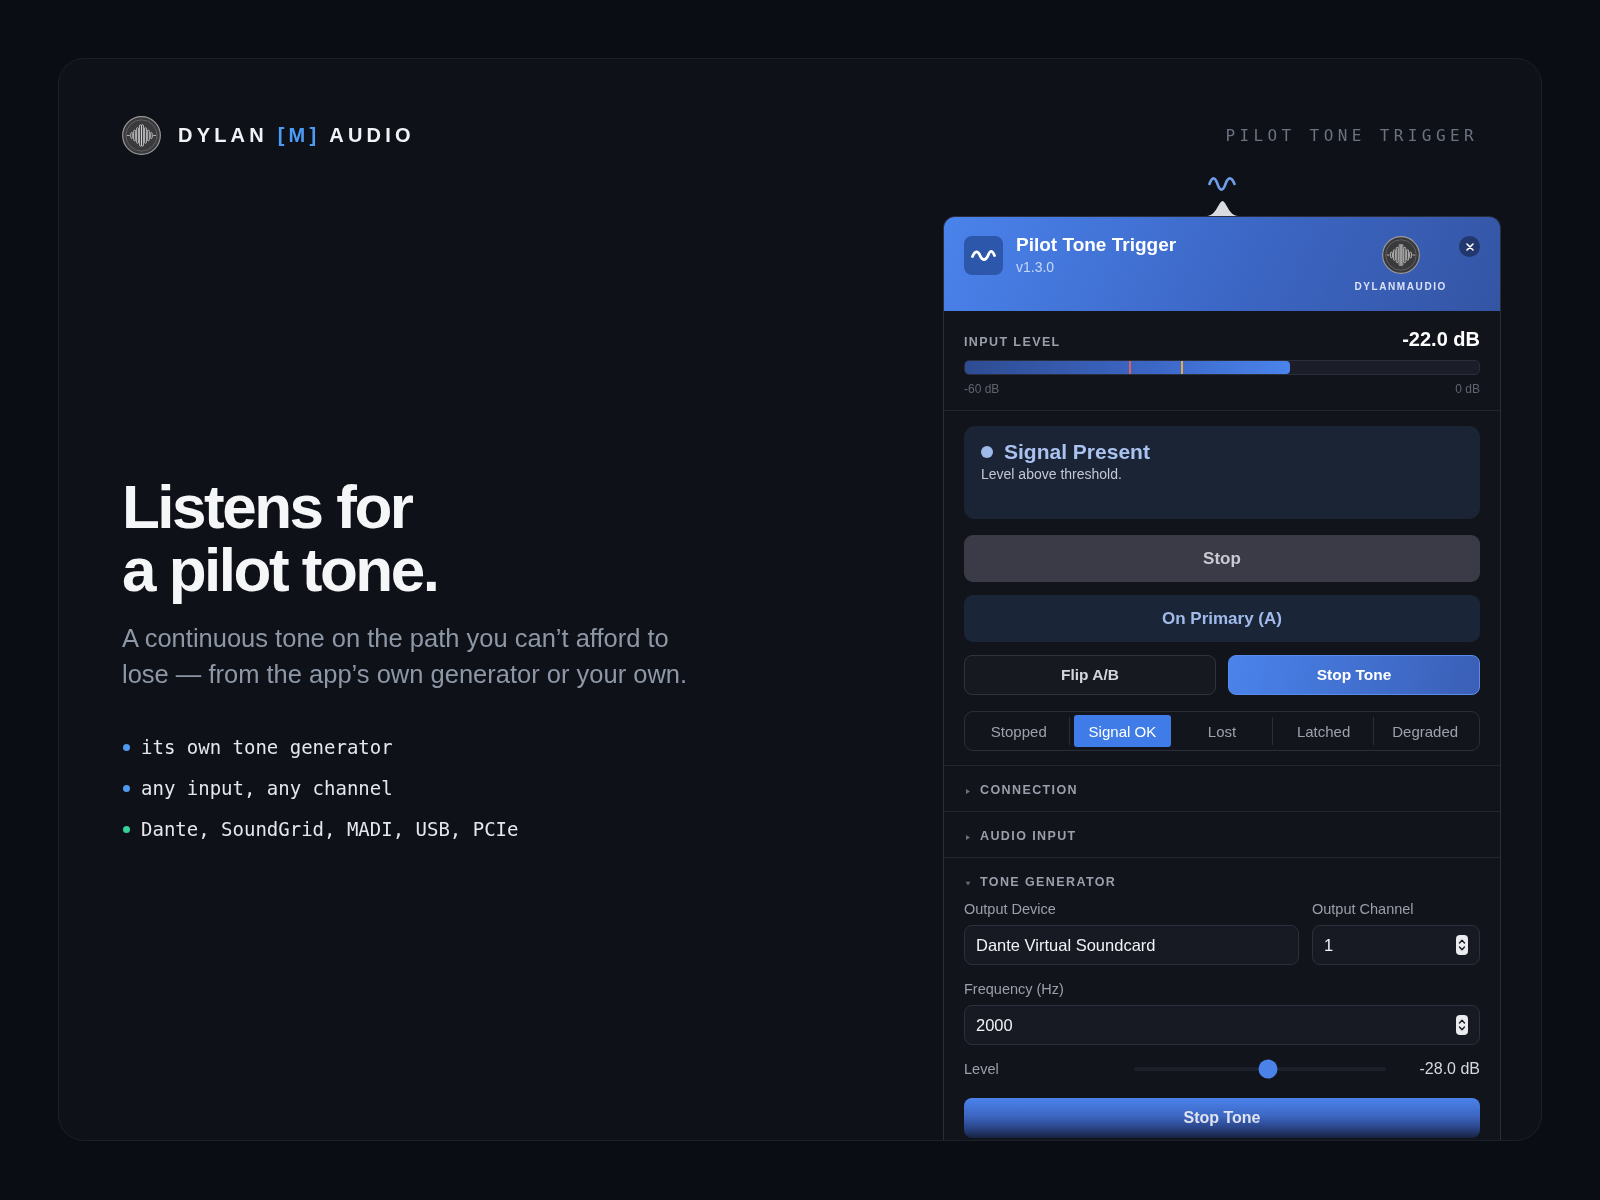  I want to click on feature-text: any input, any channel, so click(267, 788).